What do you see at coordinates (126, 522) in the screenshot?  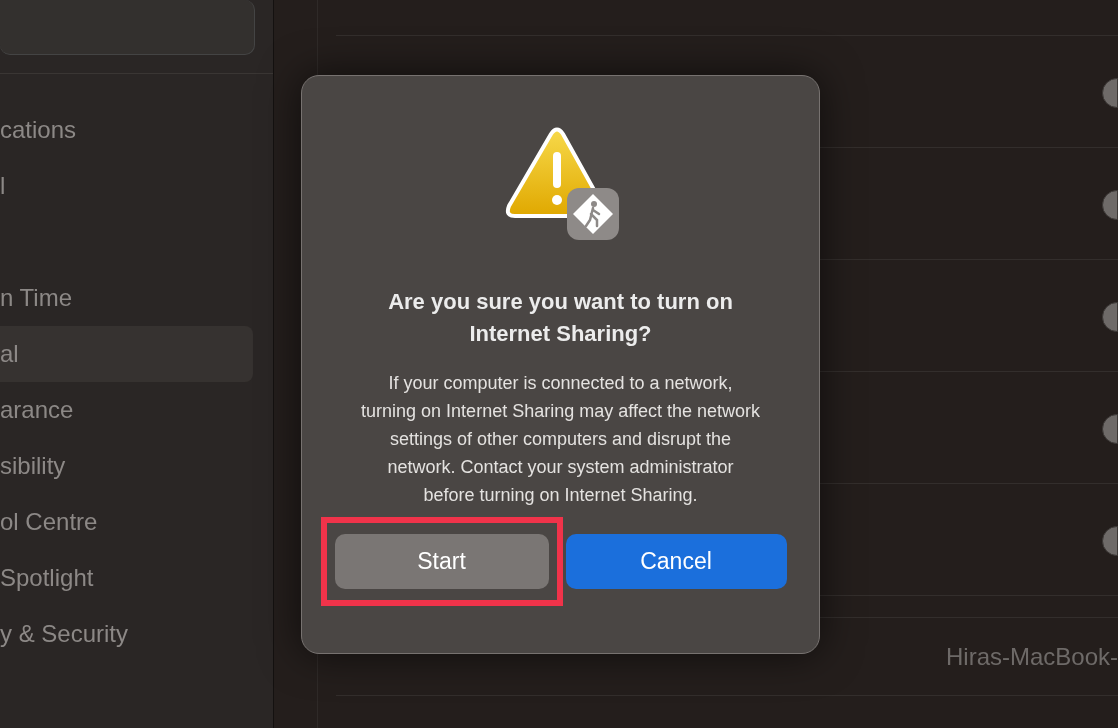 I see `sidebar-item: ol Centre` at bounding box center [126, 522].